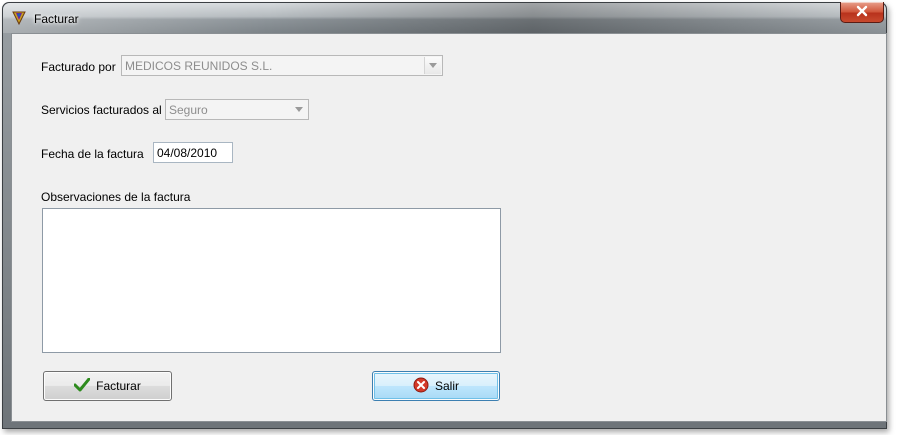 The height and width of the screenshot is (435, 900). What do you see at coordinates (421, 386) in the screenshot?
I see `cancel-icon` at bounding box center [421, 386].